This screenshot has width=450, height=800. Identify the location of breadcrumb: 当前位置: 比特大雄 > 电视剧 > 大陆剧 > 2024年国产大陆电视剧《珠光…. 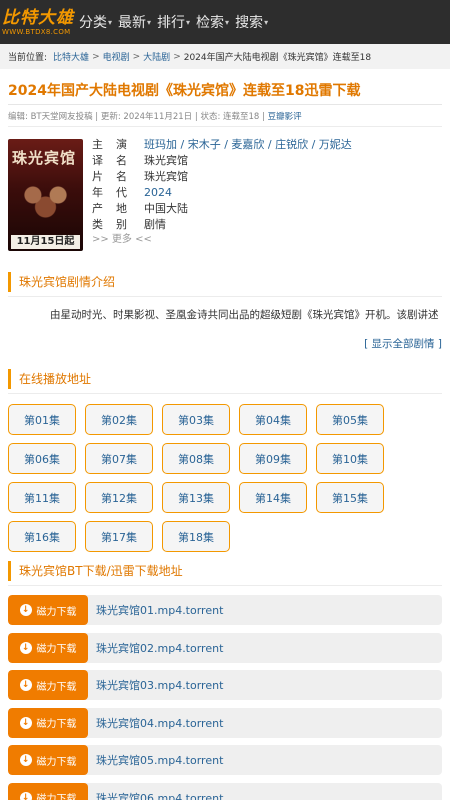
(225, 56).